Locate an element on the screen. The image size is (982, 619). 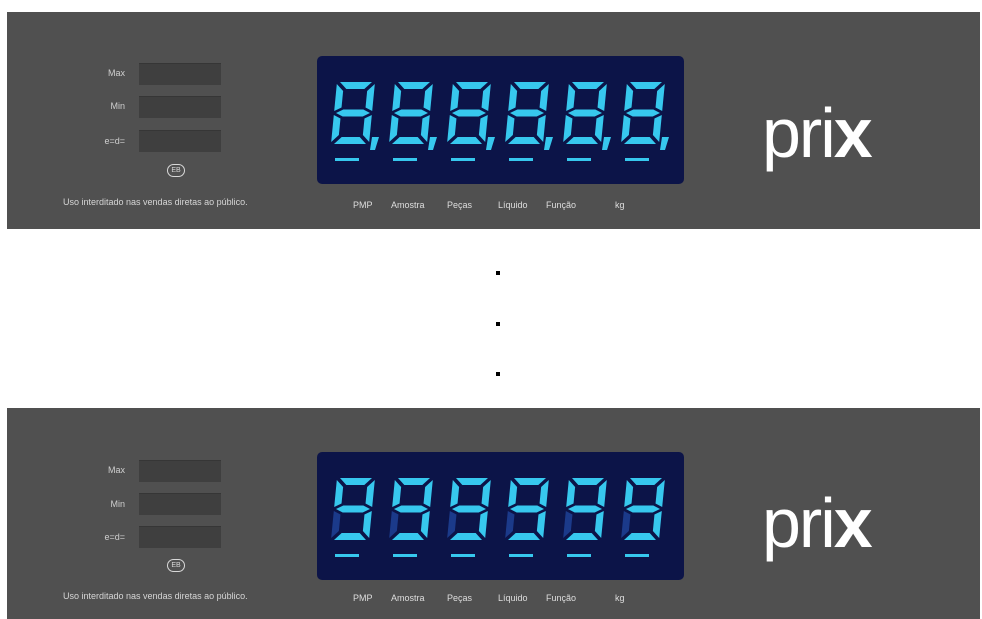
annunciator-pecas: Peças is located at coordinates (460, 598).